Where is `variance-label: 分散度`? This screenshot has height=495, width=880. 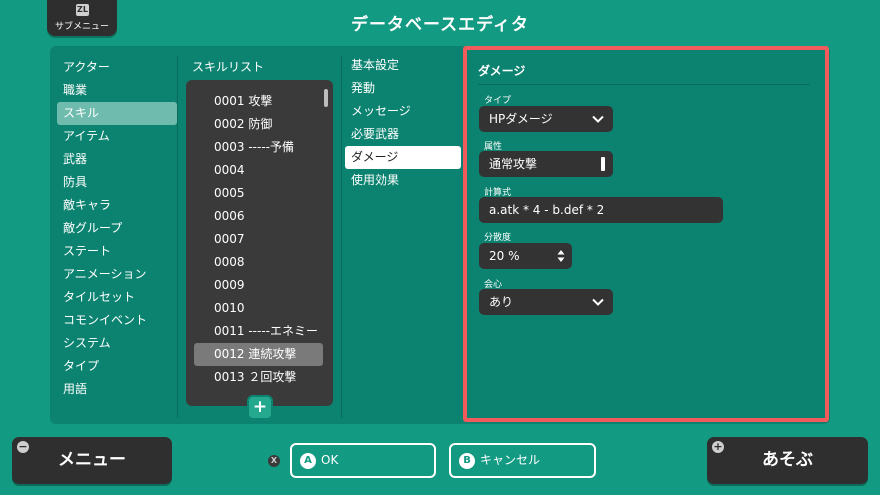
variance-label: 分散度 is located at coordinates (498, 238).